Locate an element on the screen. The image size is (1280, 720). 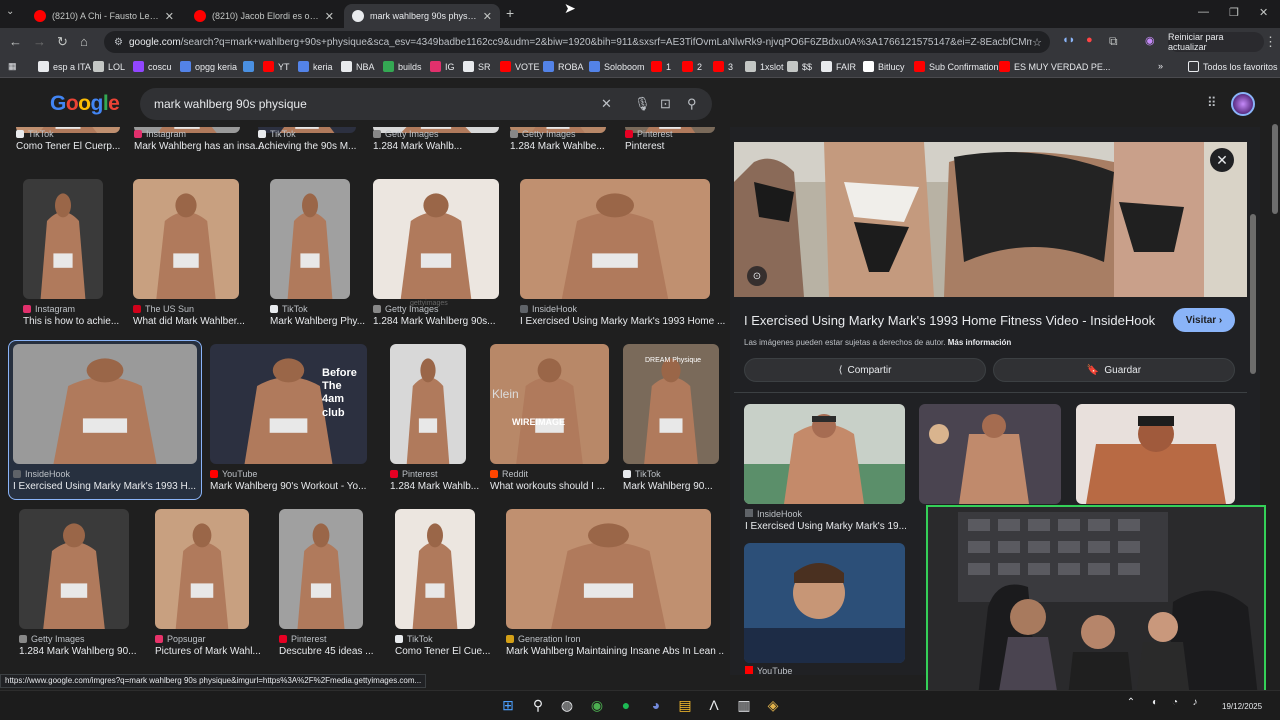
windows-start-icon: ⊞ is located at coordinates (508, 705).